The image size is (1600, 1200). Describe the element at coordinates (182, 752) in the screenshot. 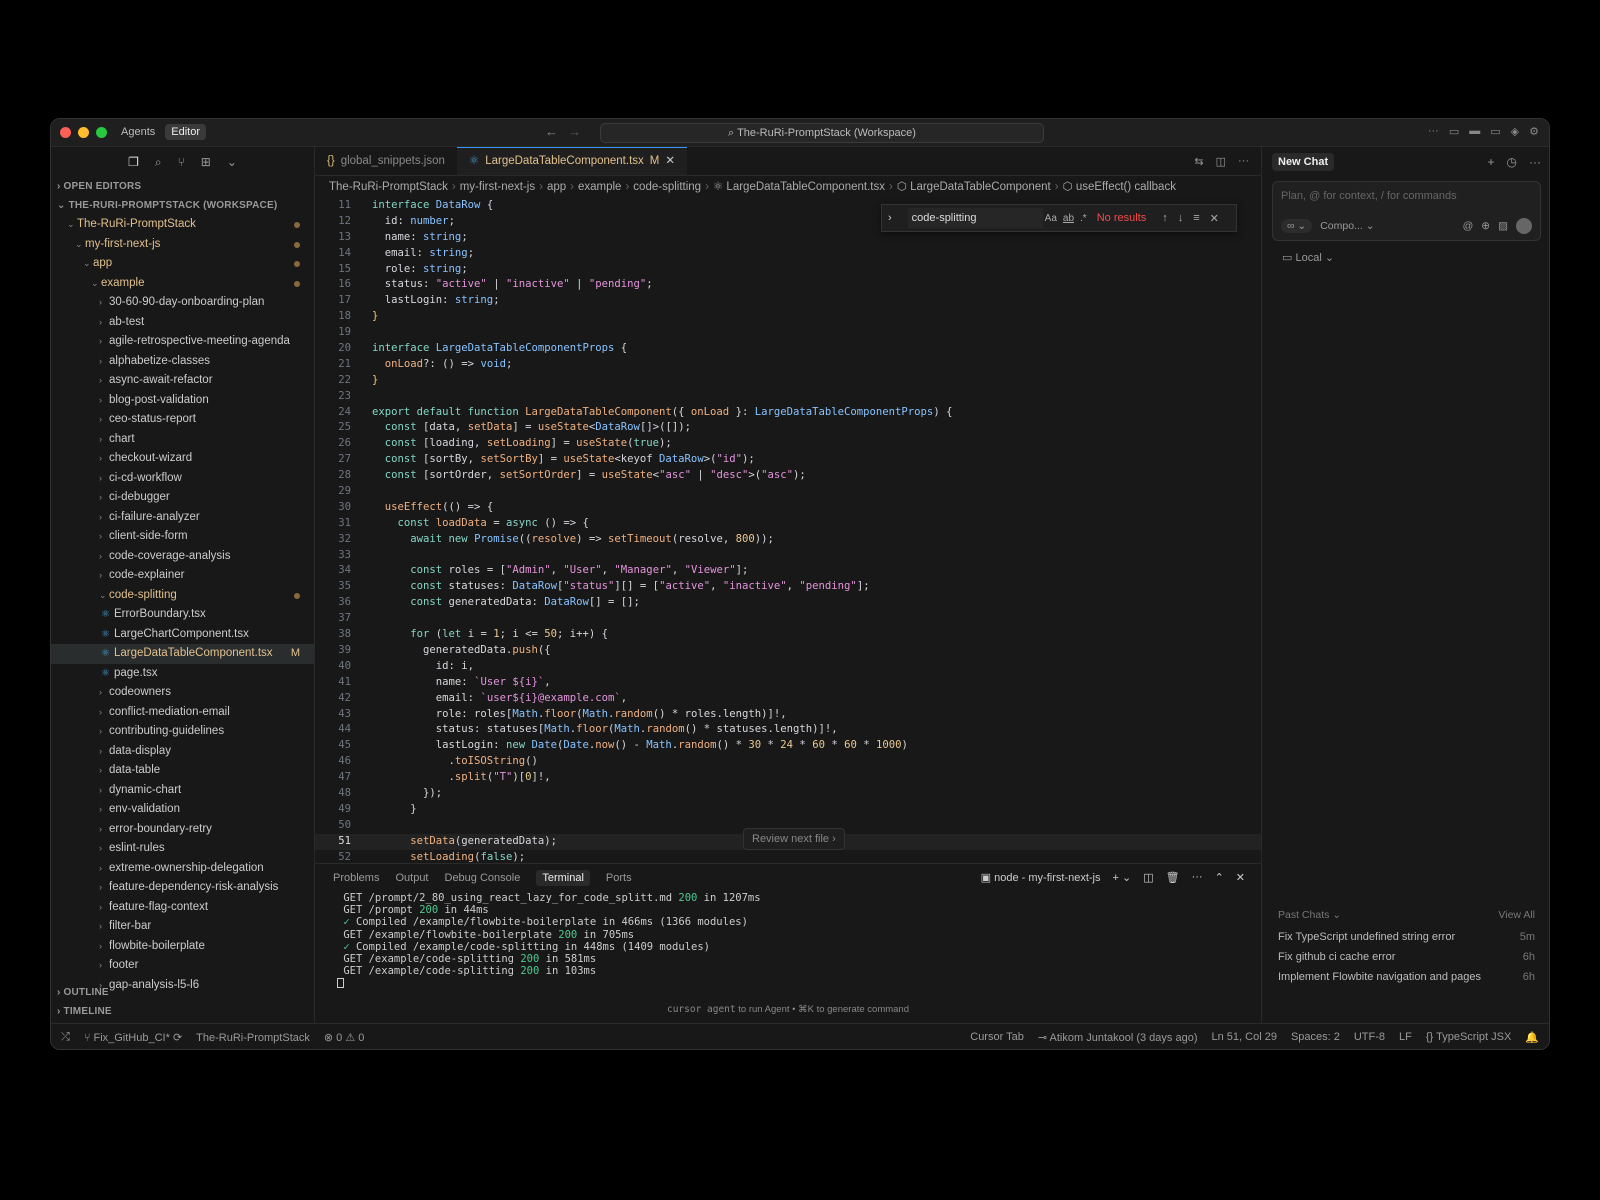

I see `tree-folder: › data-display` at that location.